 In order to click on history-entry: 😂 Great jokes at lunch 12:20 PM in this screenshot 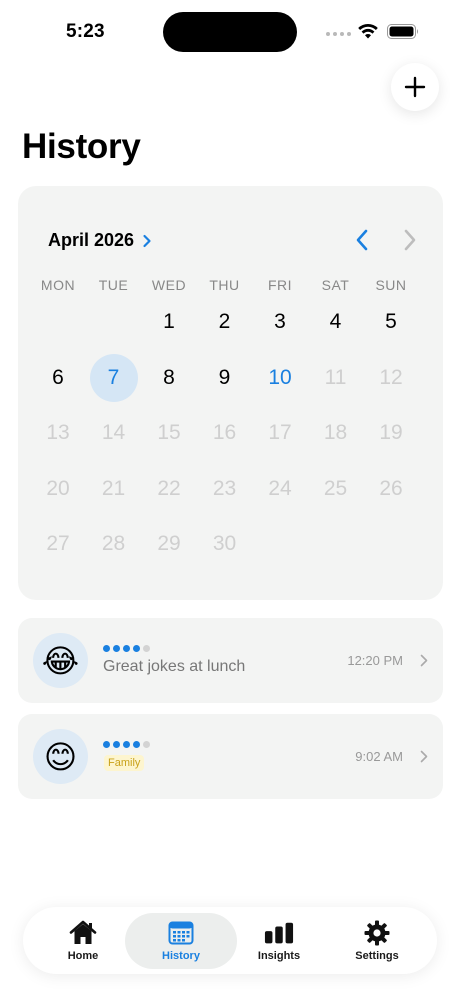, I will do `click(230, 660)`.